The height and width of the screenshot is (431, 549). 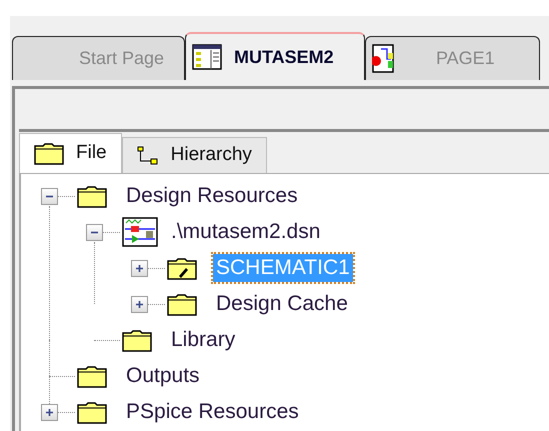 What do you see at coordinates (275, 56) in the screenshot?
I see `document-tab: MUTASEM2` at bounding box center [275, 56].